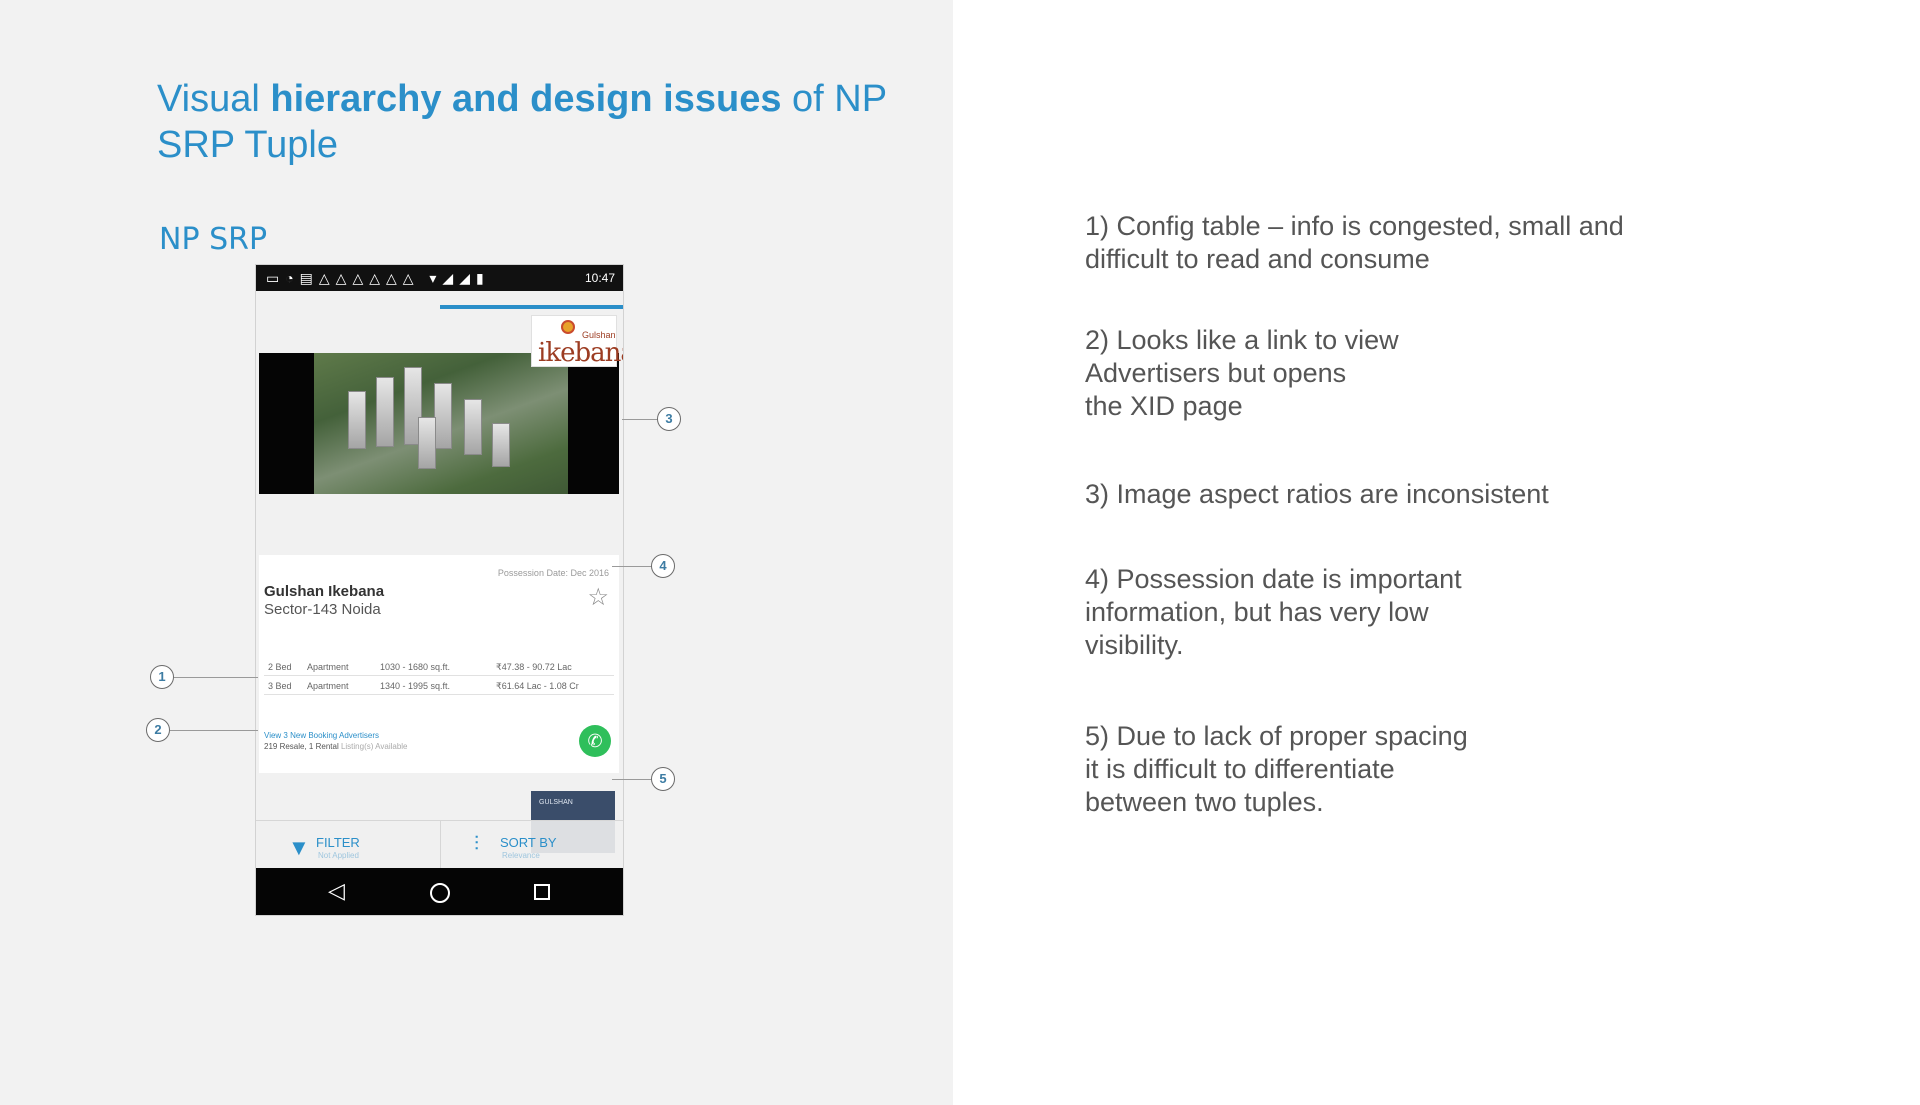 The height and width of the screenshot is (1105, 1920). Describe the element at coordinates (1317, 494) in the screenshot. I see `issue-note: 3) Image aspect ratios are inconsistent` at that location.